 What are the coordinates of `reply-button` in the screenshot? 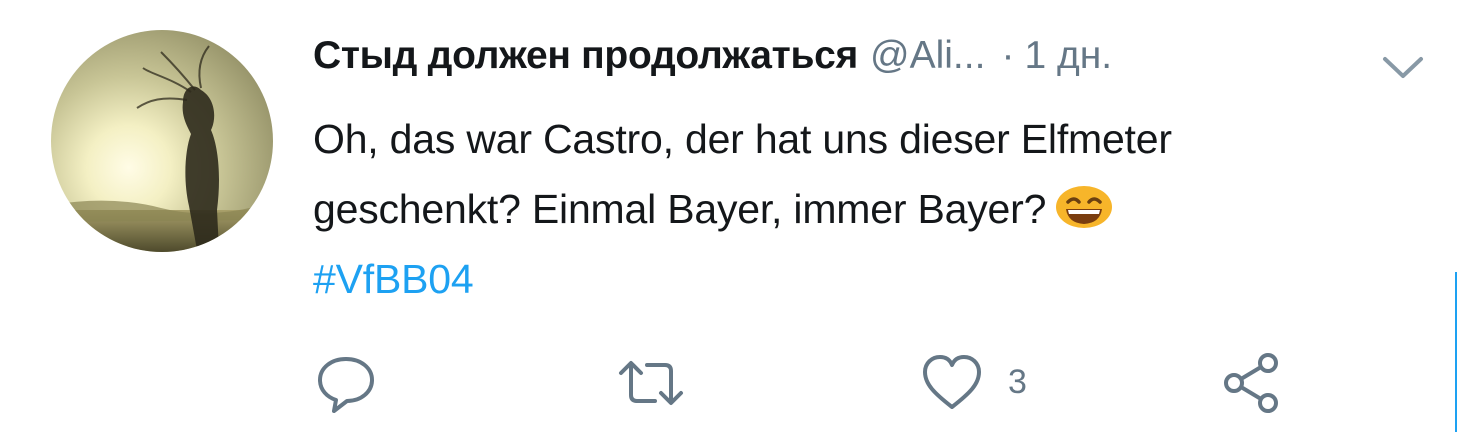 It's located at (346, 382).